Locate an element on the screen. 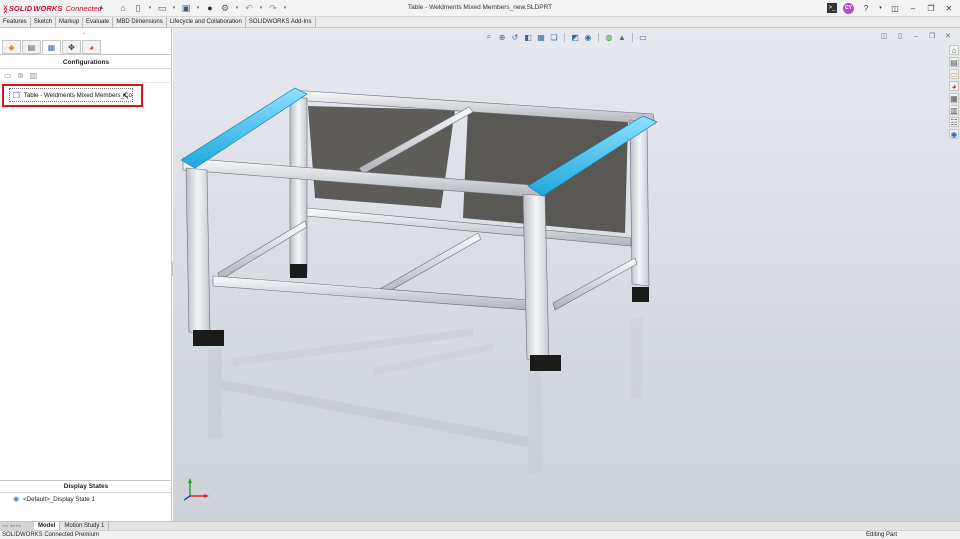  tab-sketch: Sketch is located at coordinates (44, 22).